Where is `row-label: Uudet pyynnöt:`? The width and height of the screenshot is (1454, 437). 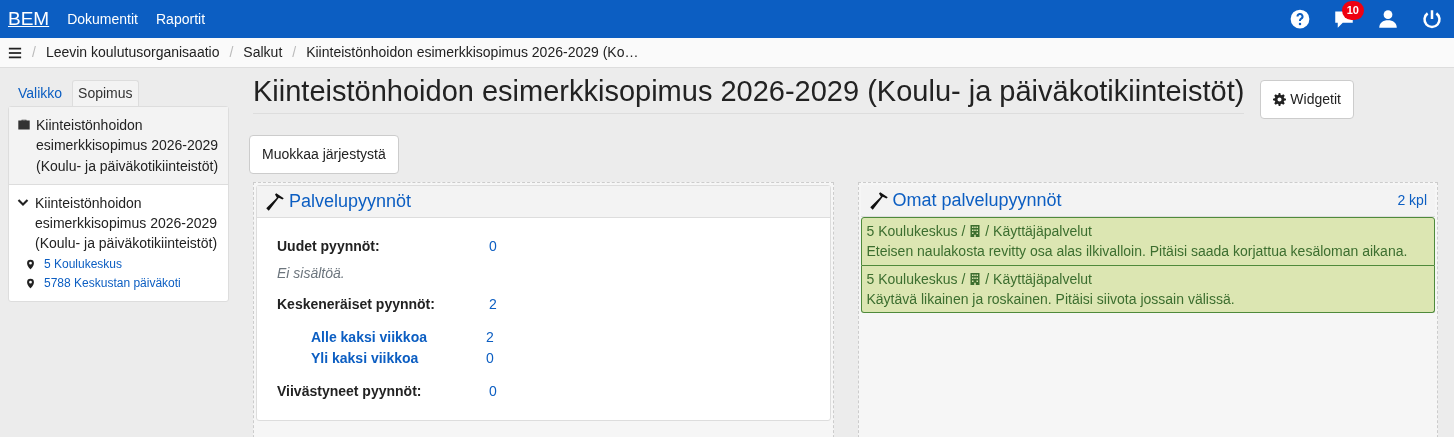 row-label: Uudet pyynnöt: is located at coordinates (329, 246).